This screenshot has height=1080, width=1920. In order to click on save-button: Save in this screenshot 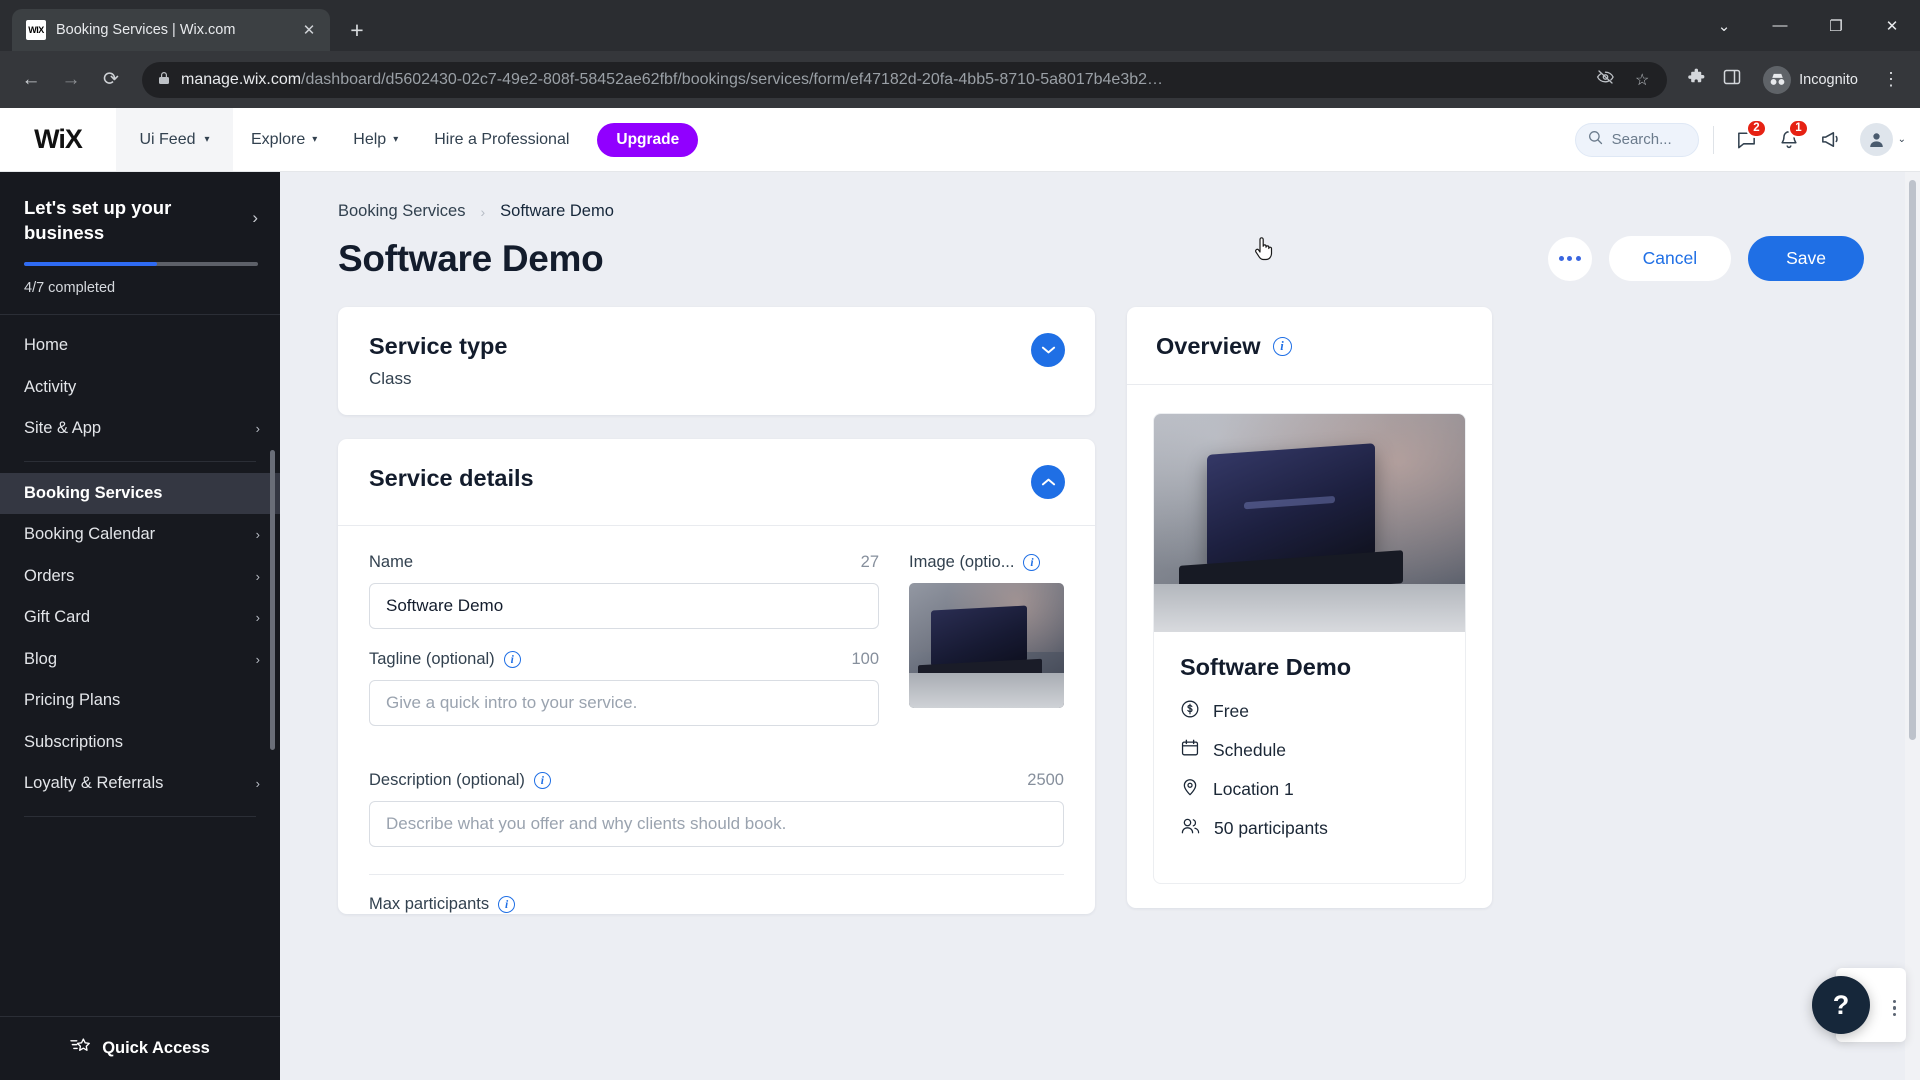, I will do `click(1806, 258)`.